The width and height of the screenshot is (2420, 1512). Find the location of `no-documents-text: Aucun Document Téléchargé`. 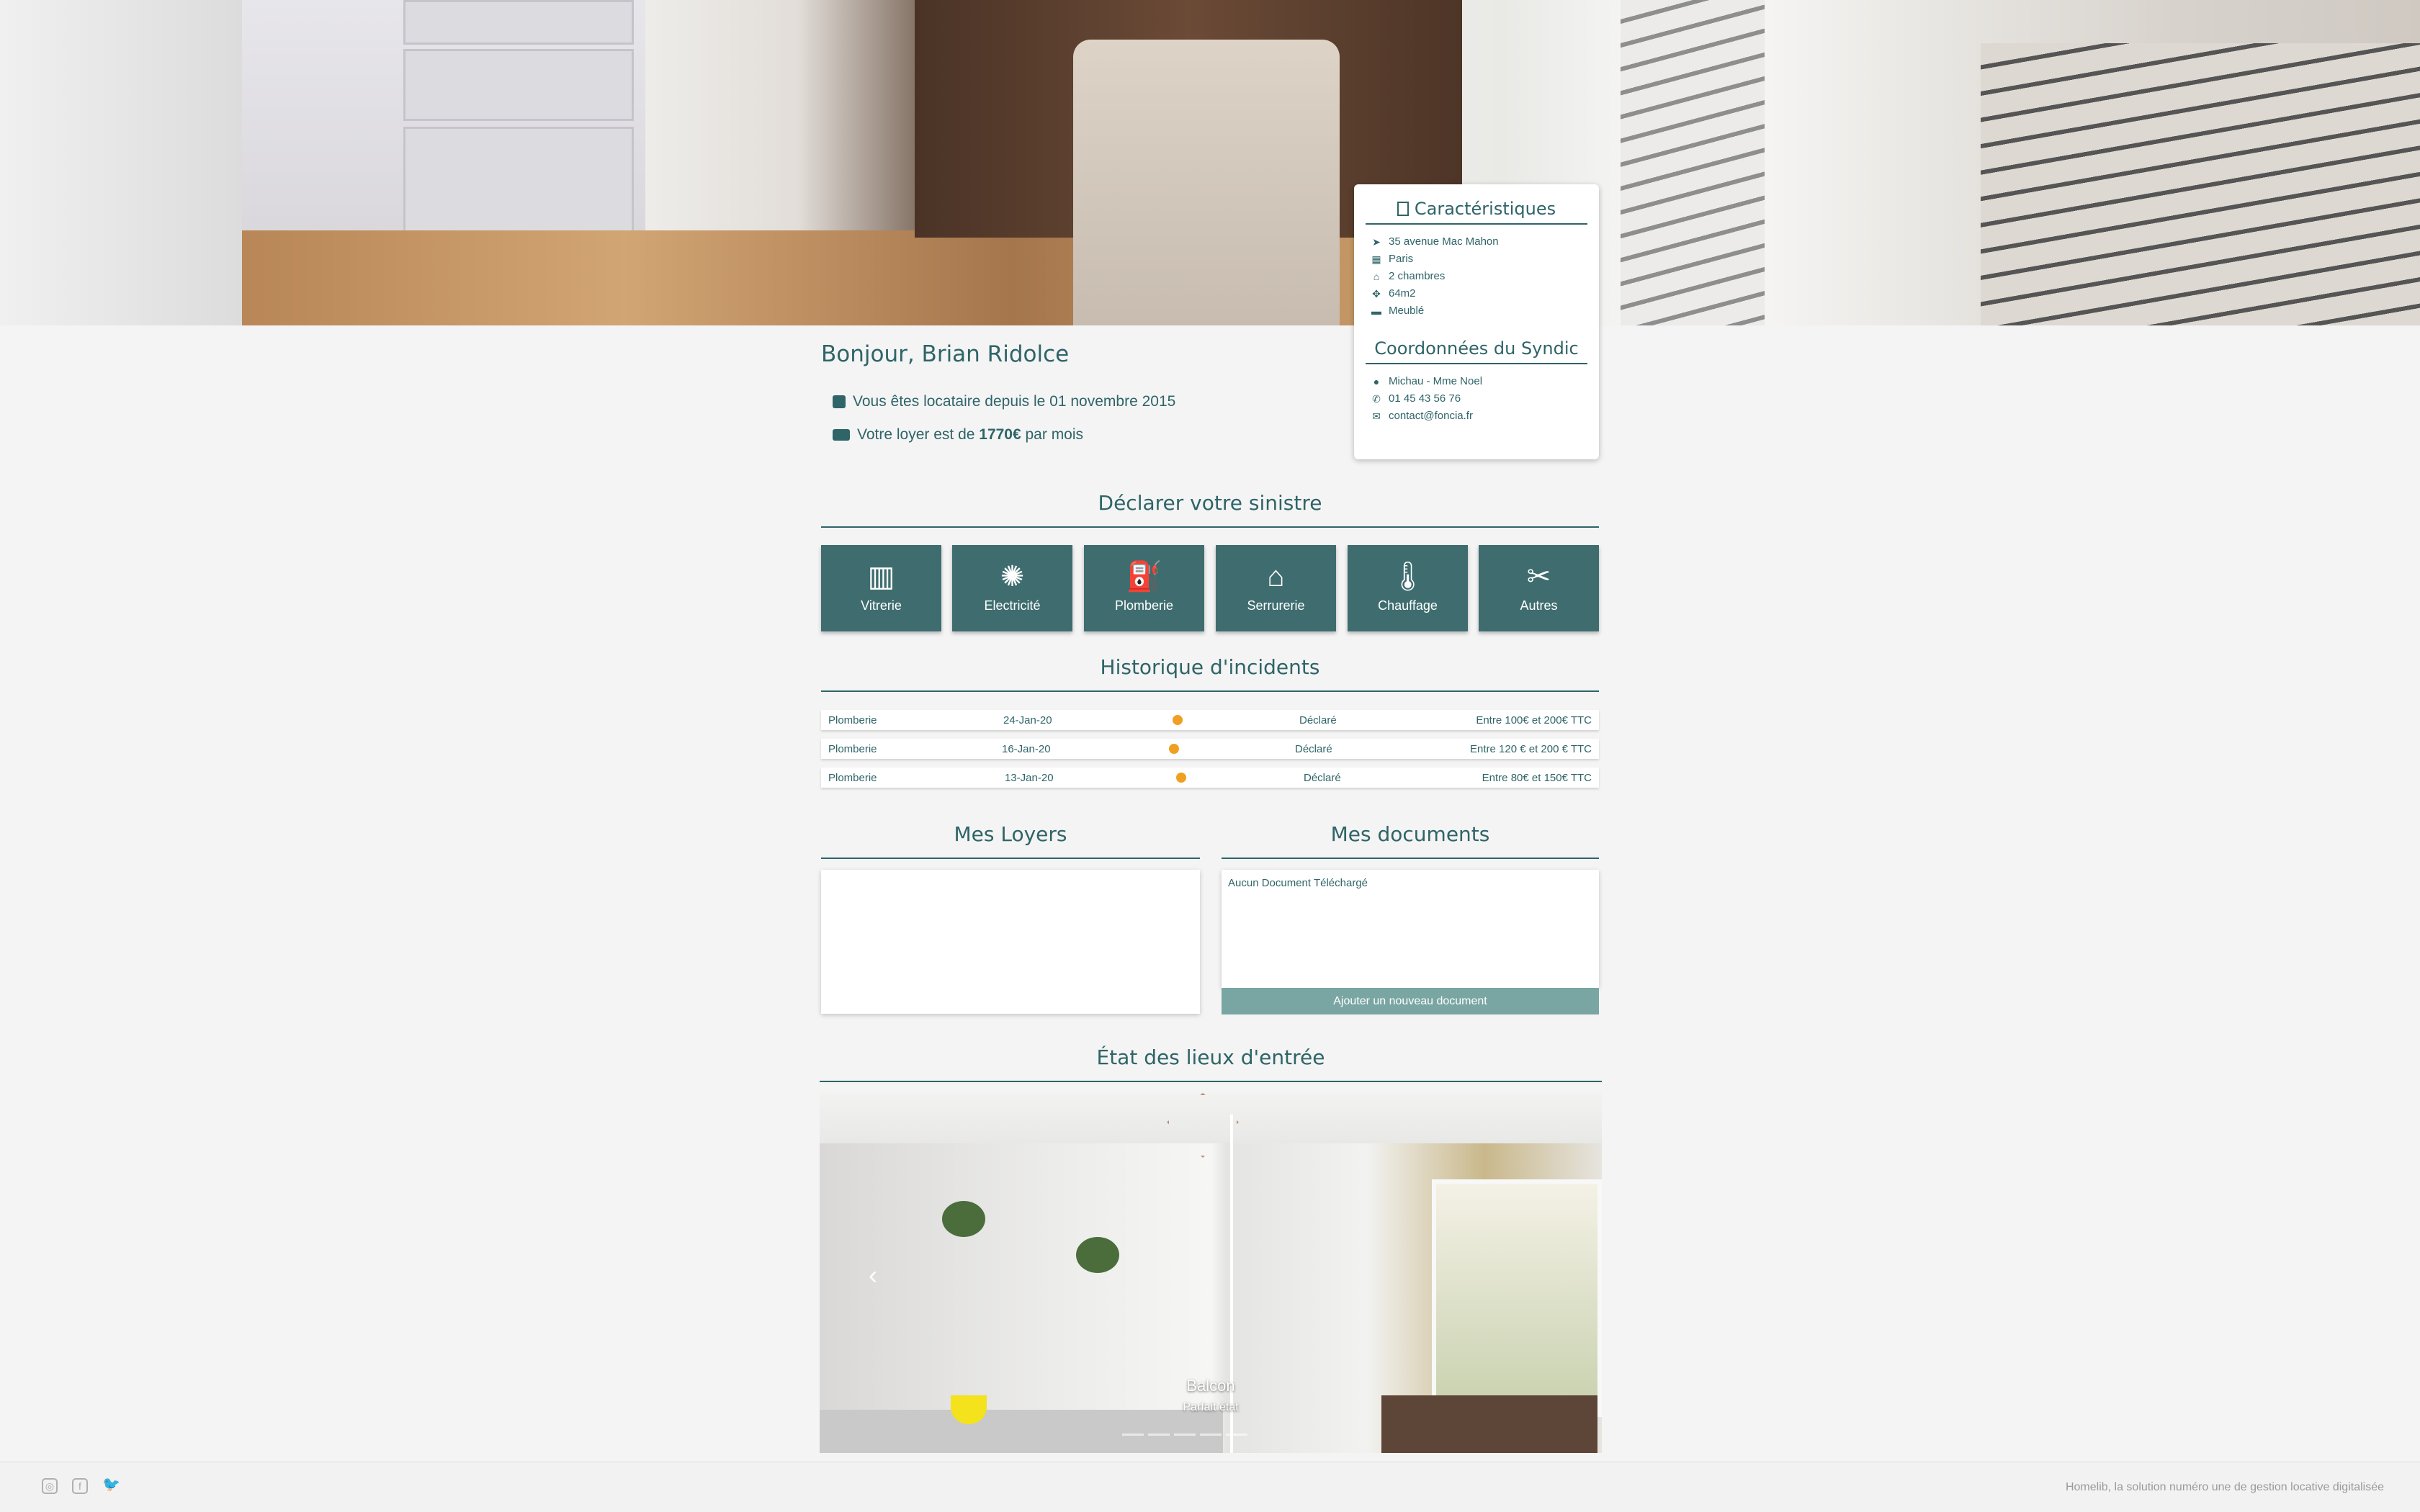

no-documents-text: Aucun Document Téléchargé is located at coordinates (1298, 883).